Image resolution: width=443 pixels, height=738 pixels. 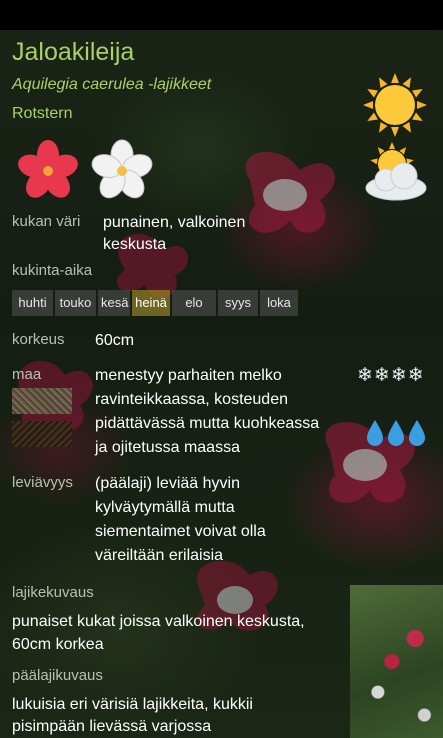 I want to click on plant-photo-thumbnail, so click(x=396, y=661).